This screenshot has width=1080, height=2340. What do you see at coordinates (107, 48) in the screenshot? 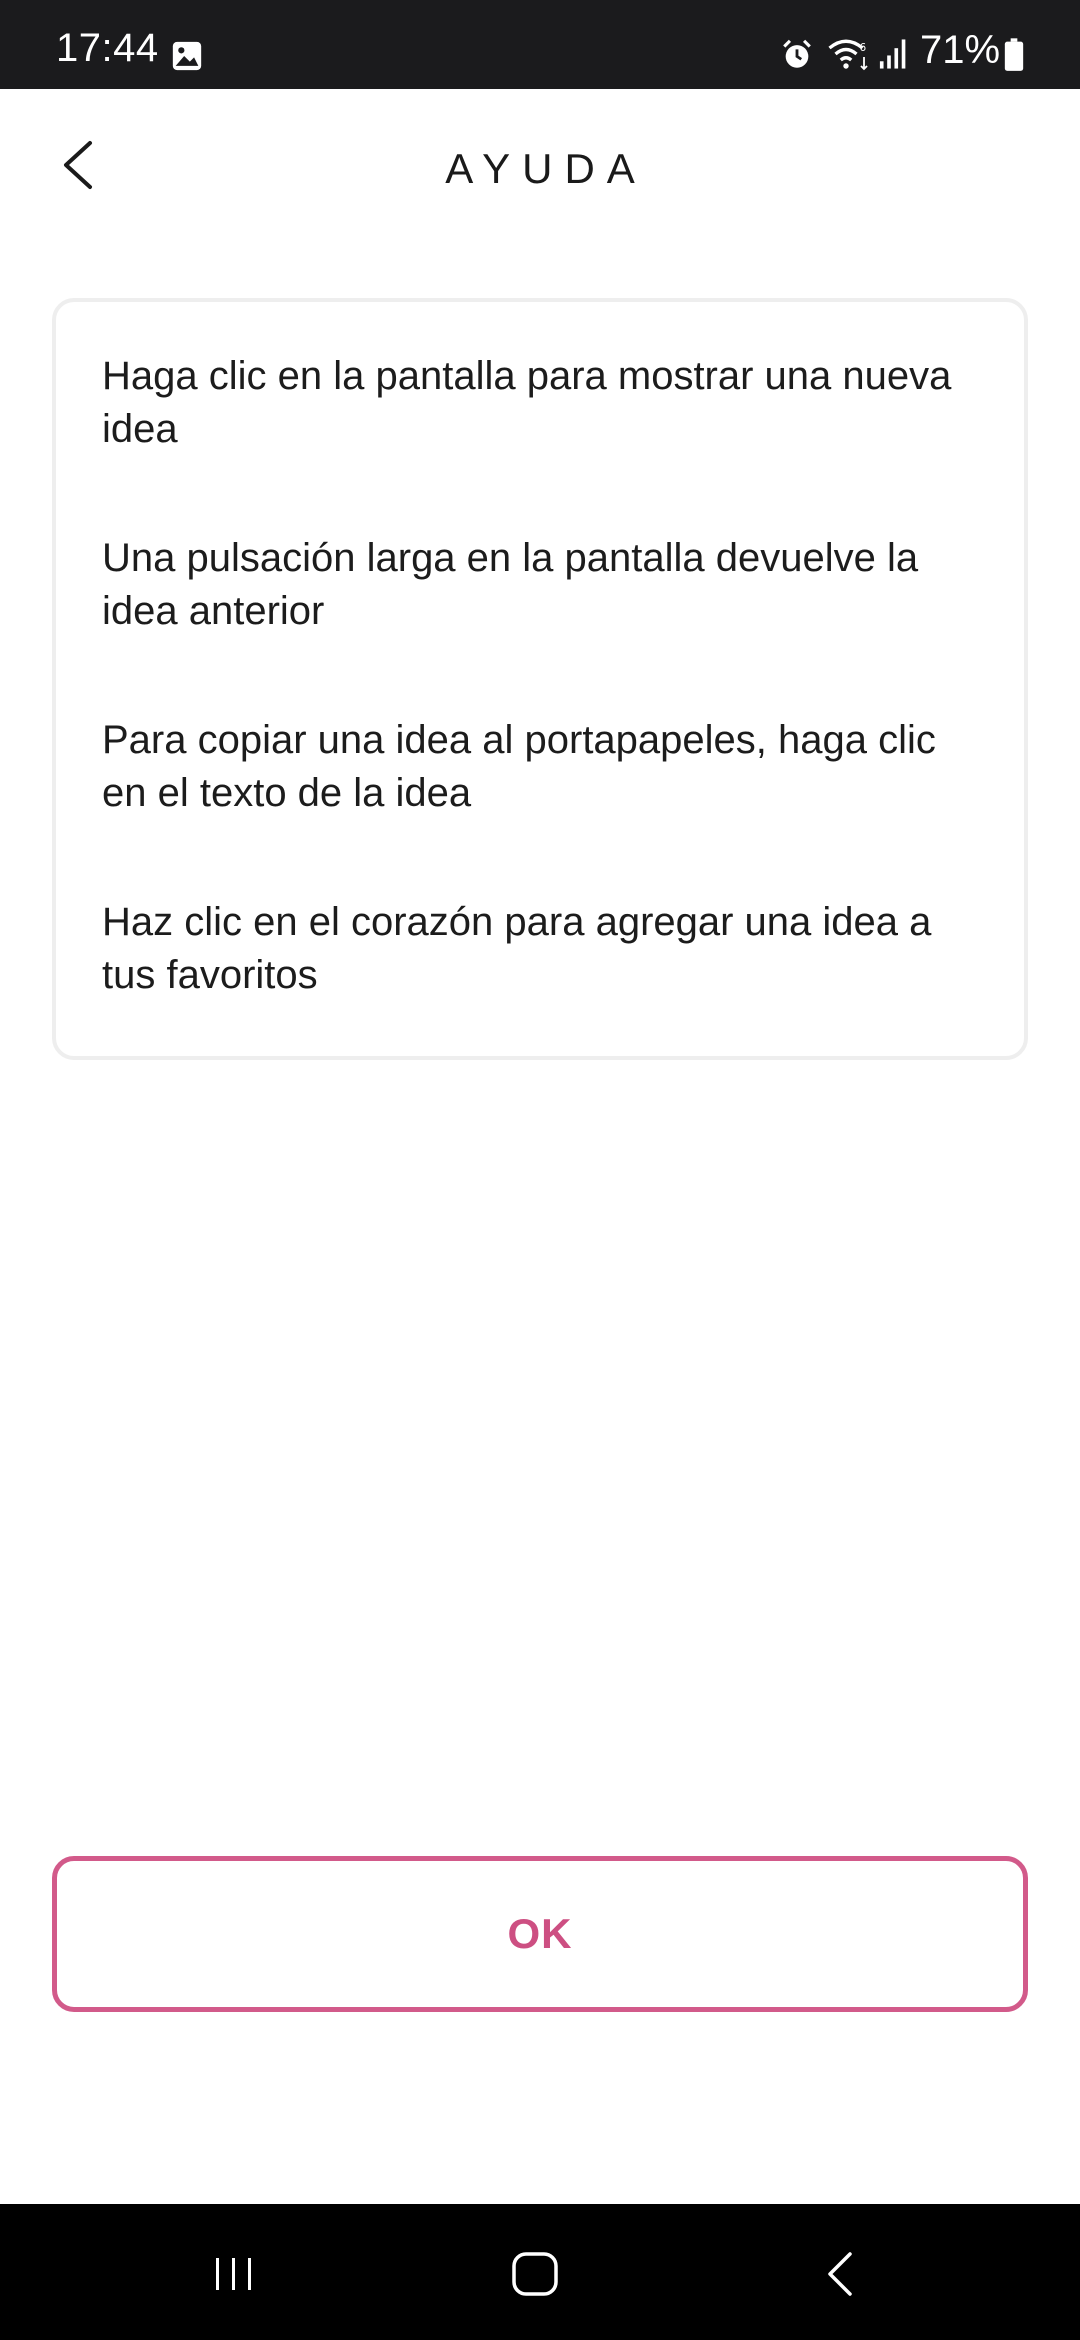
I see `status-time: 17:44` at bounding box center [107, 48].